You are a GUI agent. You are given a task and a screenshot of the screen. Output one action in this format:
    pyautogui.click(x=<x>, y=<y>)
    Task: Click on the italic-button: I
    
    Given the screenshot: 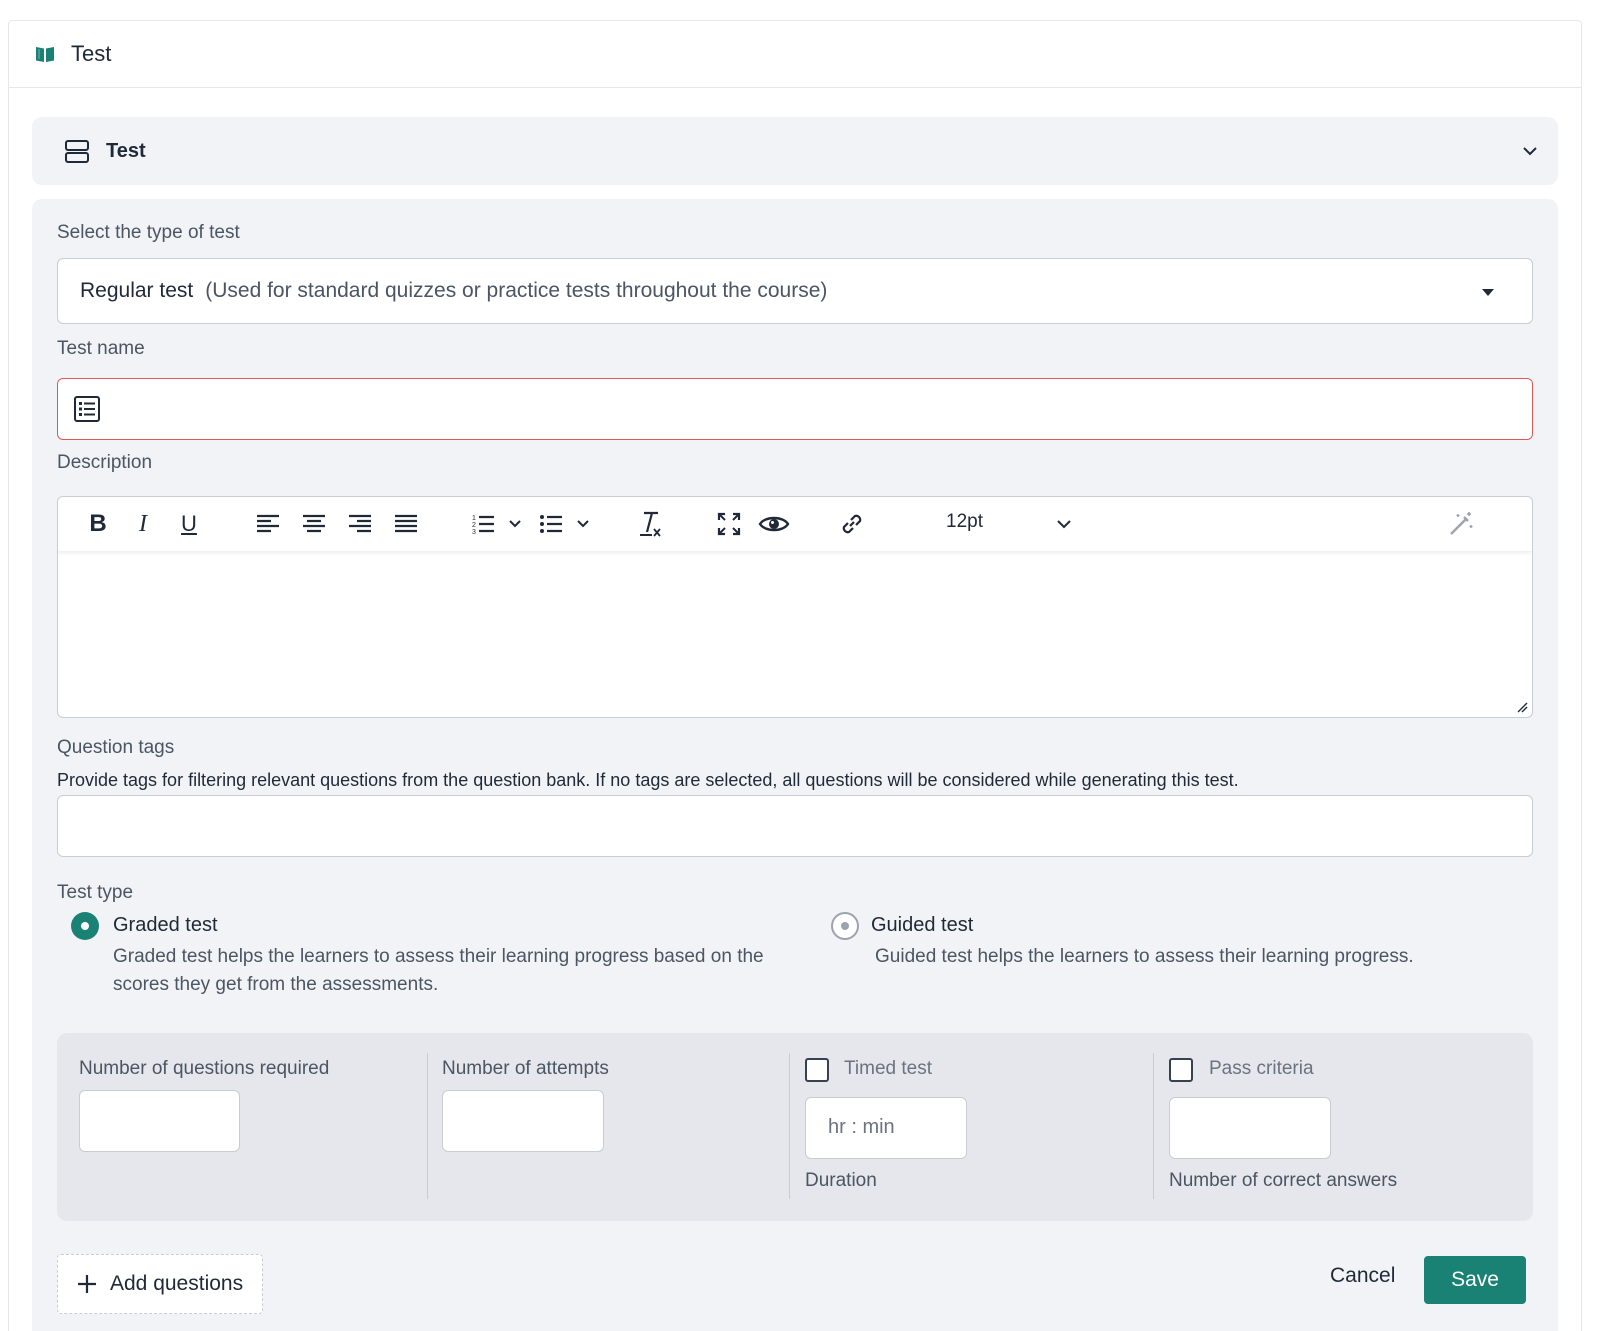 What is the action you would take?
    pyautogui.click(x=143, y=524)
    